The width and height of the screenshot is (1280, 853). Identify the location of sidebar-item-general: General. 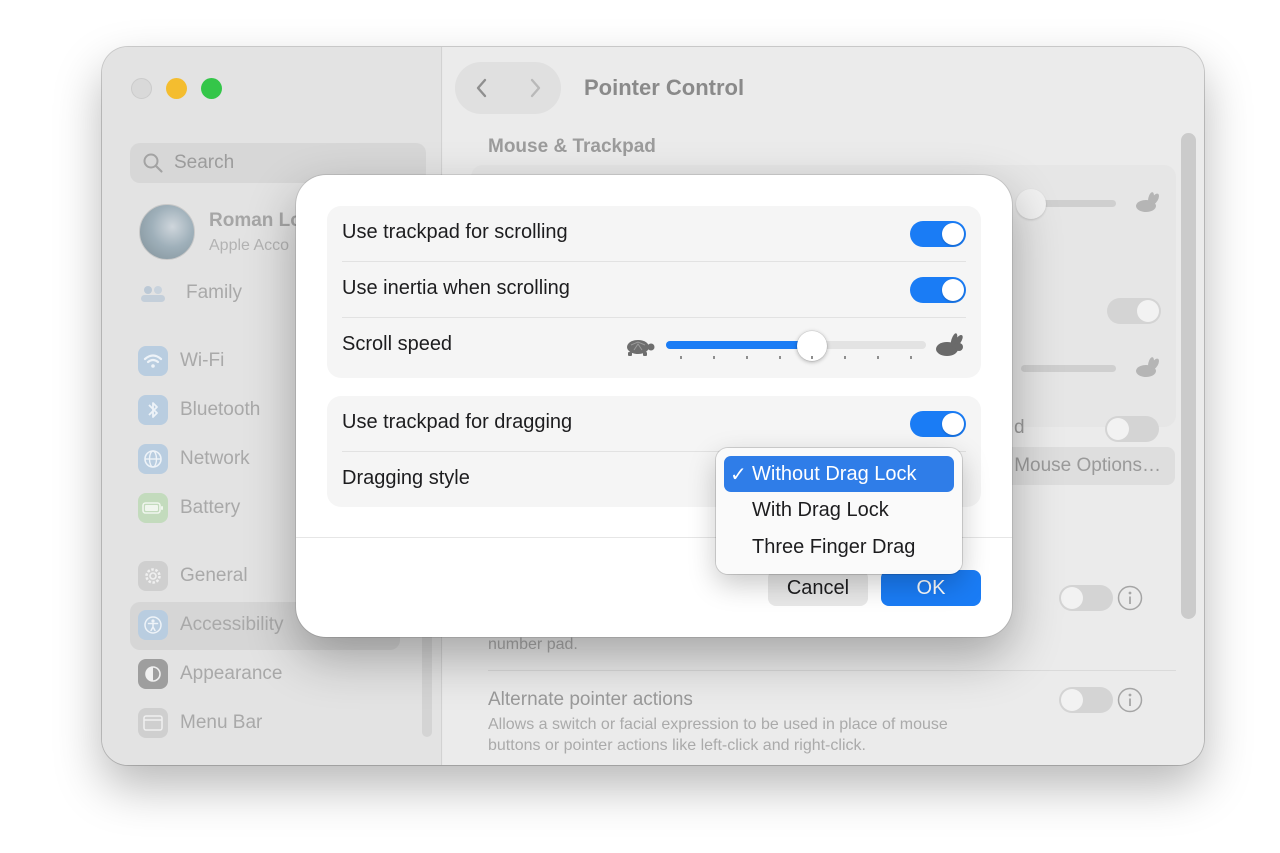
(193, 576).